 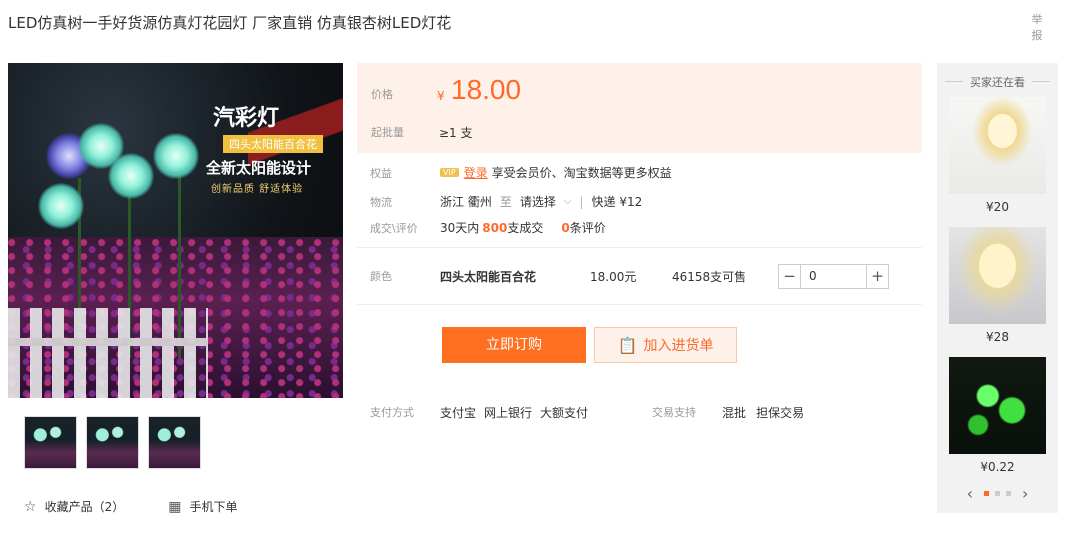 What do you see at coordinates (84, 507) in the screenshot?
I see `favorite-label: 收藏产品（2）` at bounding box center [84, 507].